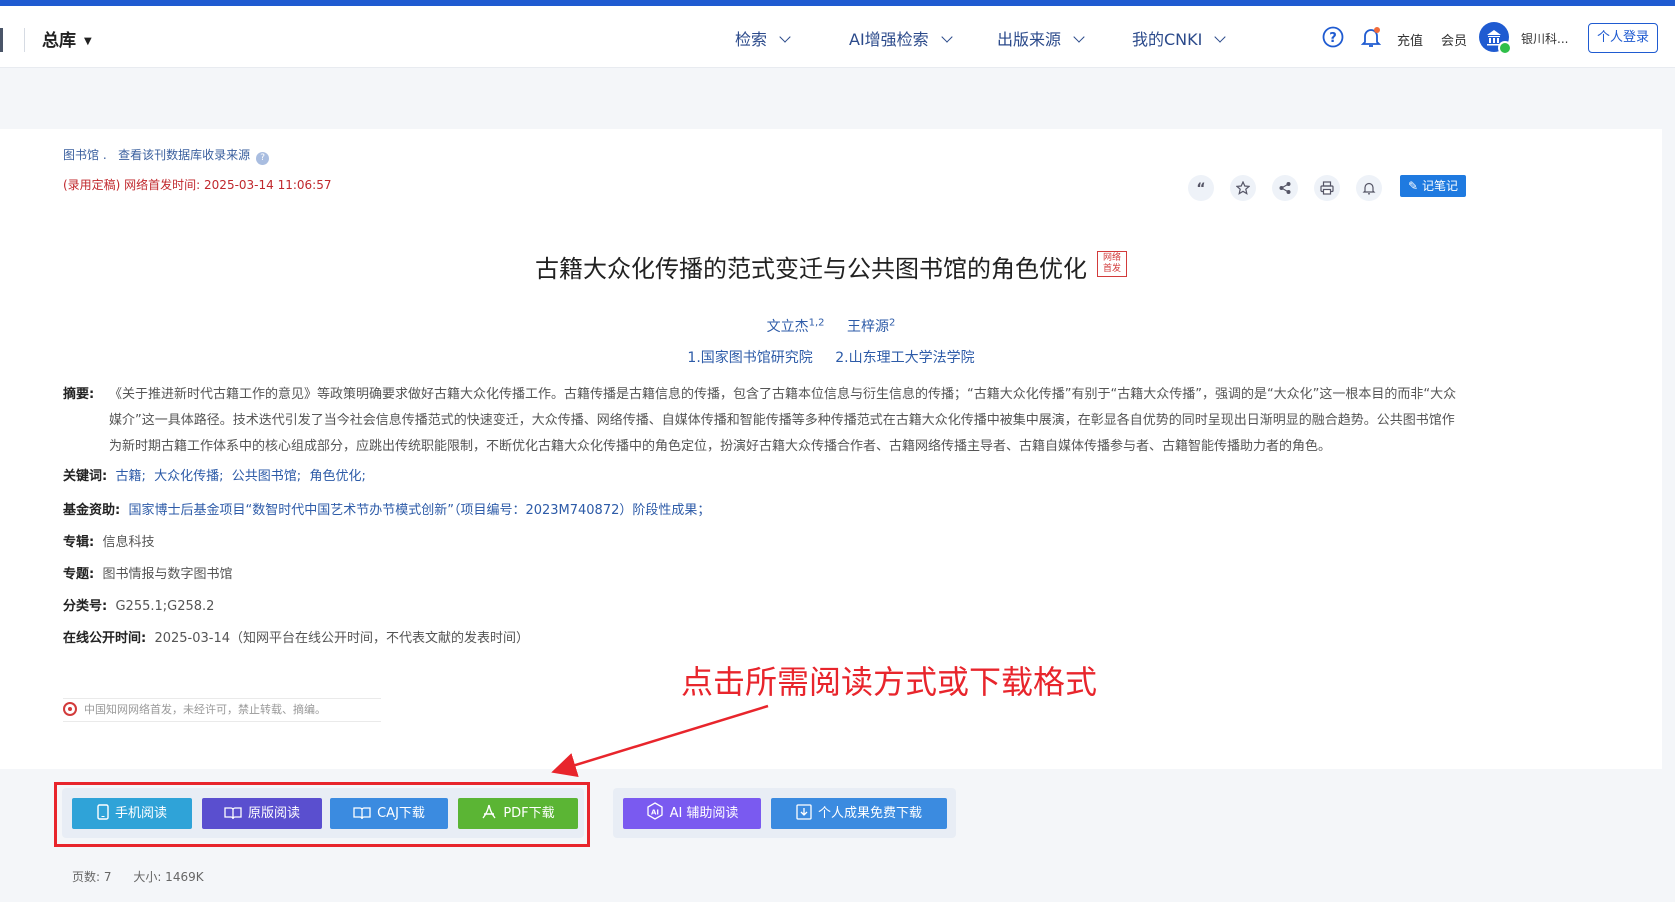 The height and width of the screenshot is (902, 1675). I want to click on ai-icon: AI, so click(655, 816).